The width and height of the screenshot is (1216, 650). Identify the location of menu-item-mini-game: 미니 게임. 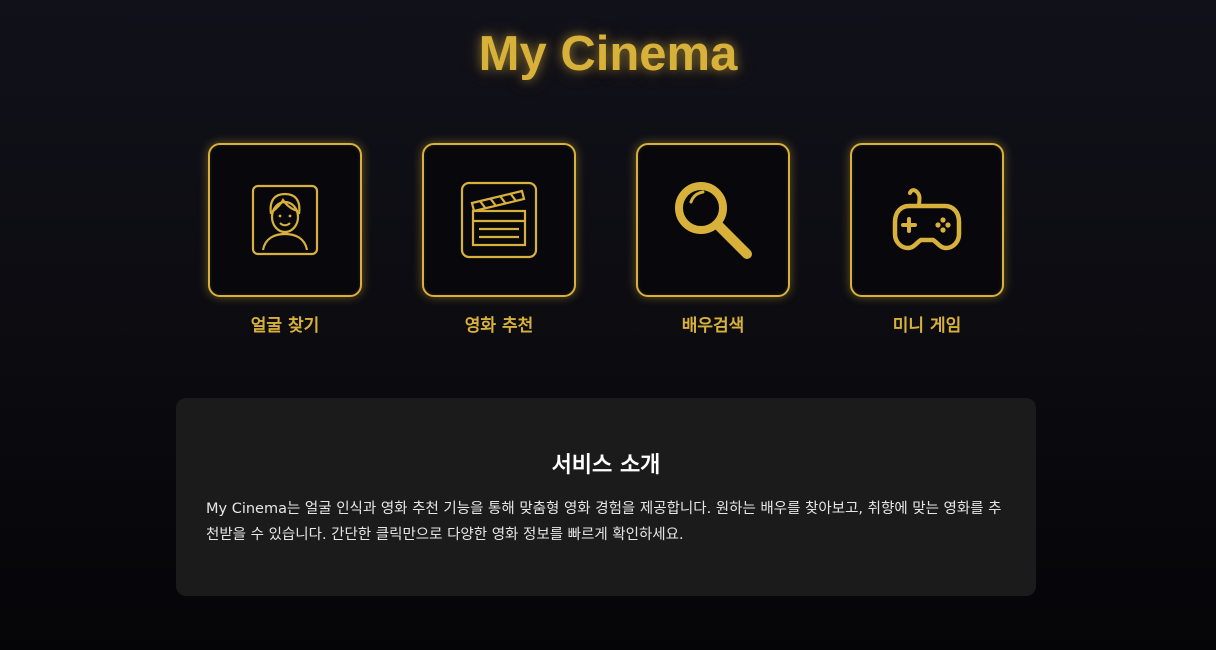
(927, 240).